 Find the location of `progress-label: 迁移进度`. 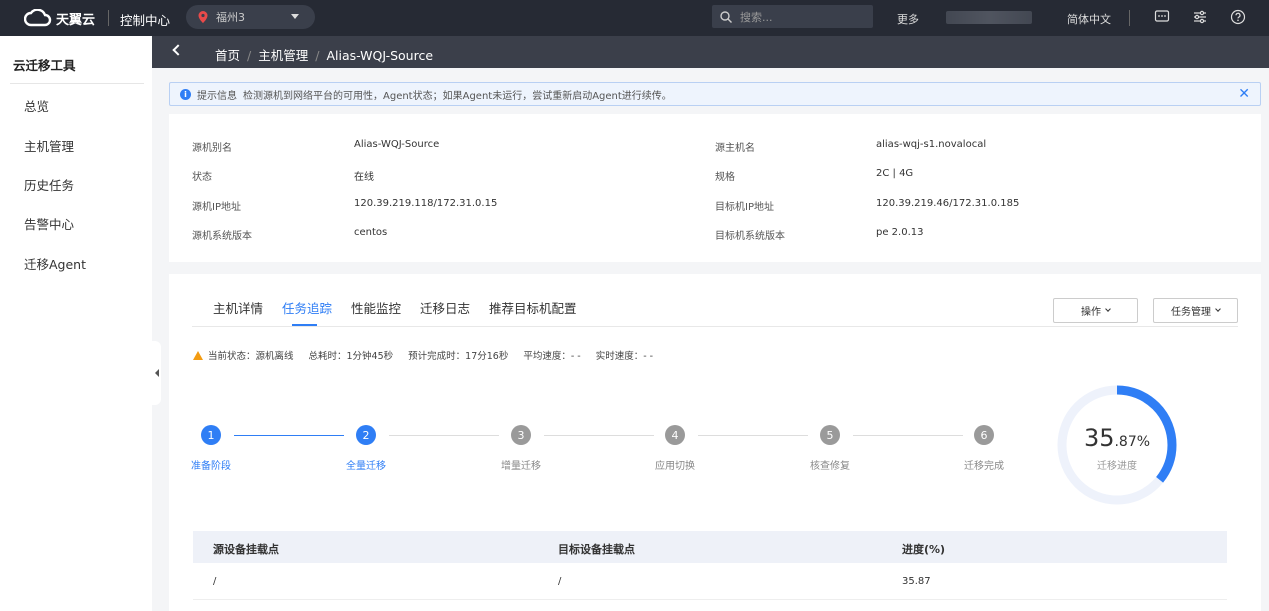

progress-label: 迁移进度 is located at coordinates (1117, 466).